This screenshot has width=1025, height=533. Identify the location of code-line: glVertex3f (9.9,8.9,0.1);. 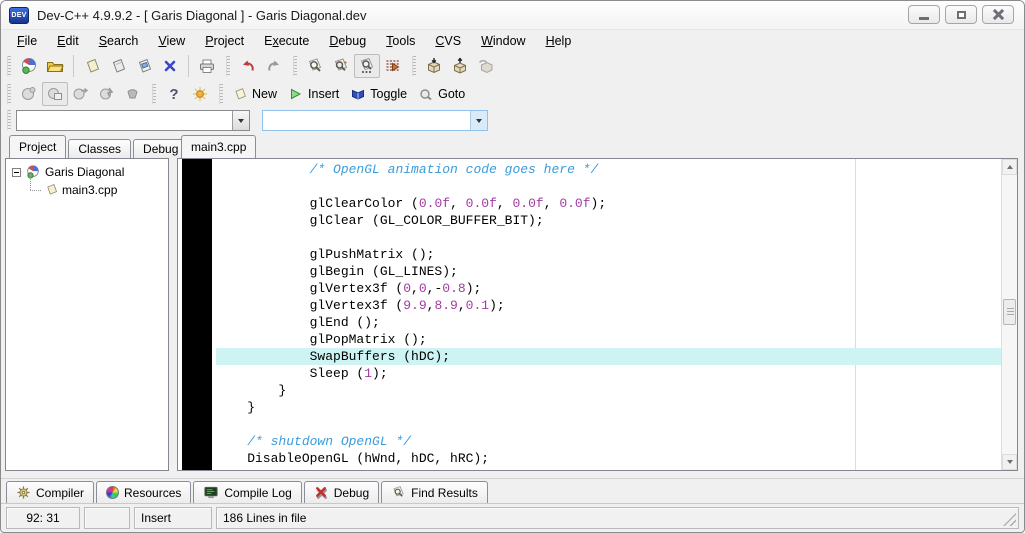
(608, 305).